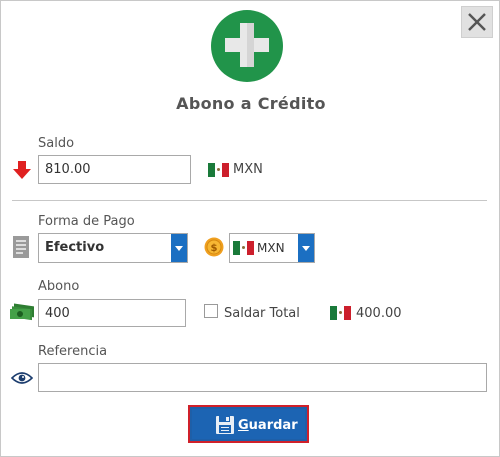 Image resolution: width=500 pixels, height=457 pixels. What do you see at coordinates (248, 169) in the screenshot?
I see `saldo-currency: MXN` at bounding box center [248, 169].